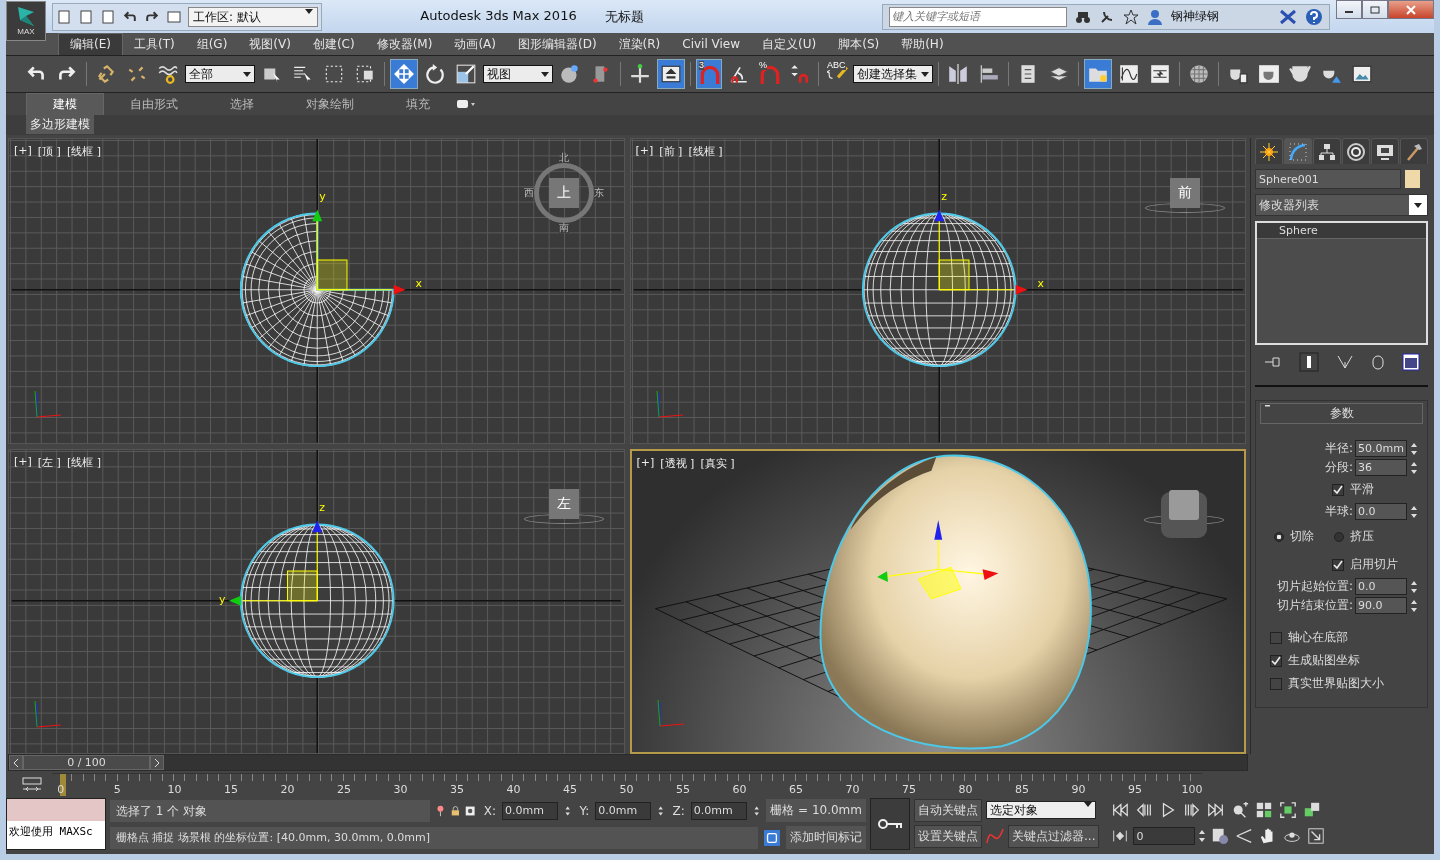 The image size is (1440, 860). What do you see at coordinates (154, 44) in the screenshot?
I see `menu-item: 工具(T)` at bounding box center [154, 44].